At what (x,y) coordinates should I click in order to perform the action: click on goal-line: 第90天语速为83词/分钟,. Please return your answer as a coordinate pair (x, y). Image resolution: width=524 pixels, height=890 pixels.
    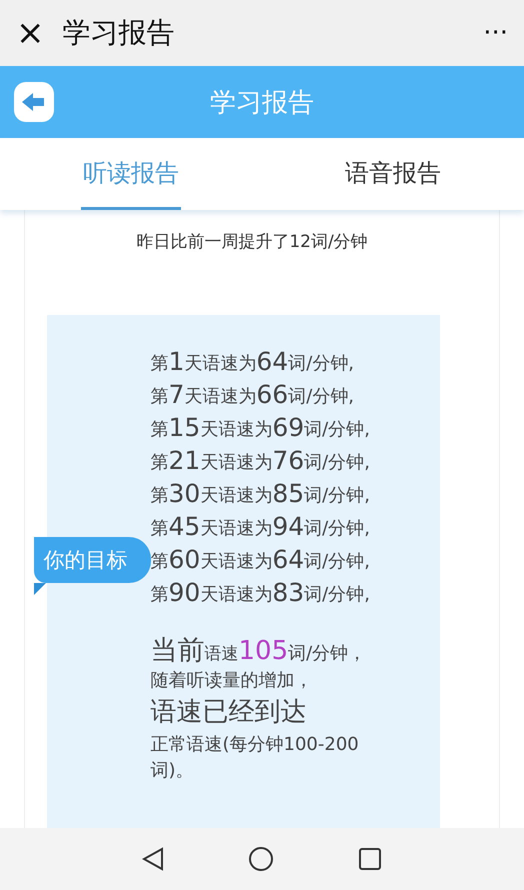
    Looking at the image, I should click on (260, 591).